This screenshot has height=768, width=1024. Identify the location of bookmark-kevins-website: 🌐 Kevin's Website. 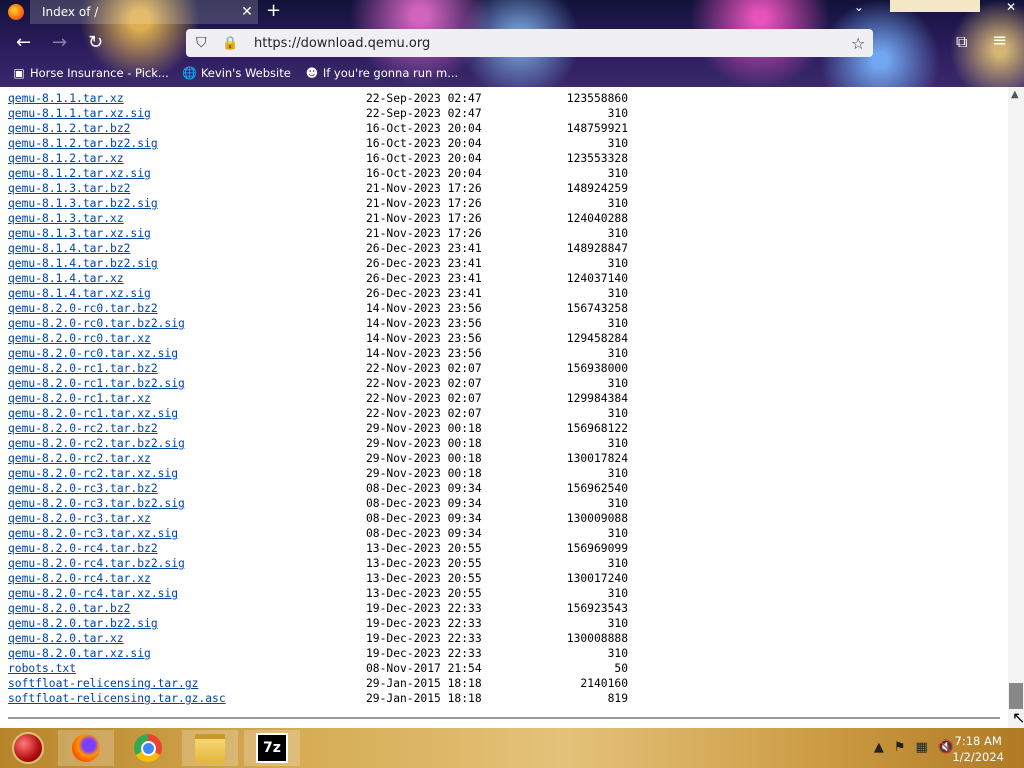
(236, 73).